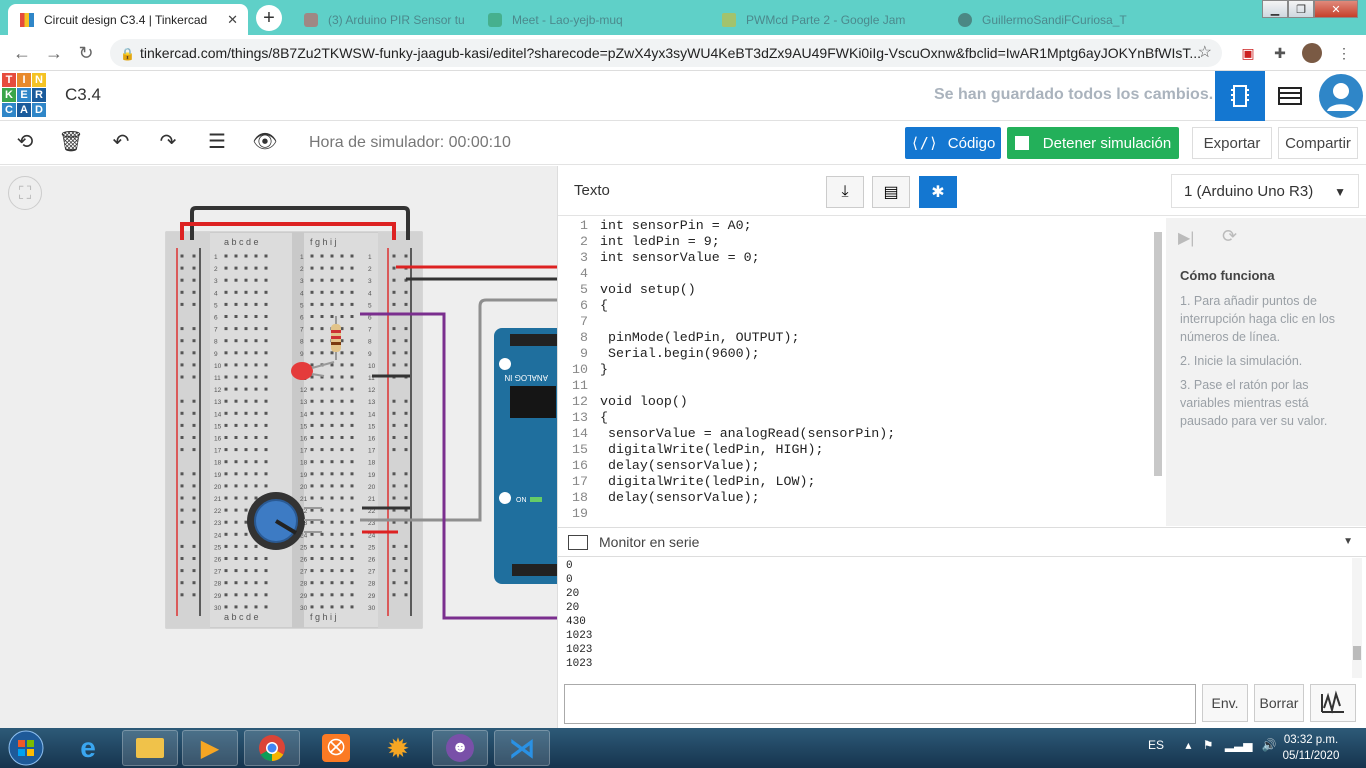  What do you see at coordinates (953, 143) in the screenshot?
I see `code-button: ⟨/⟩ Código` at bounding box center [953, 143].